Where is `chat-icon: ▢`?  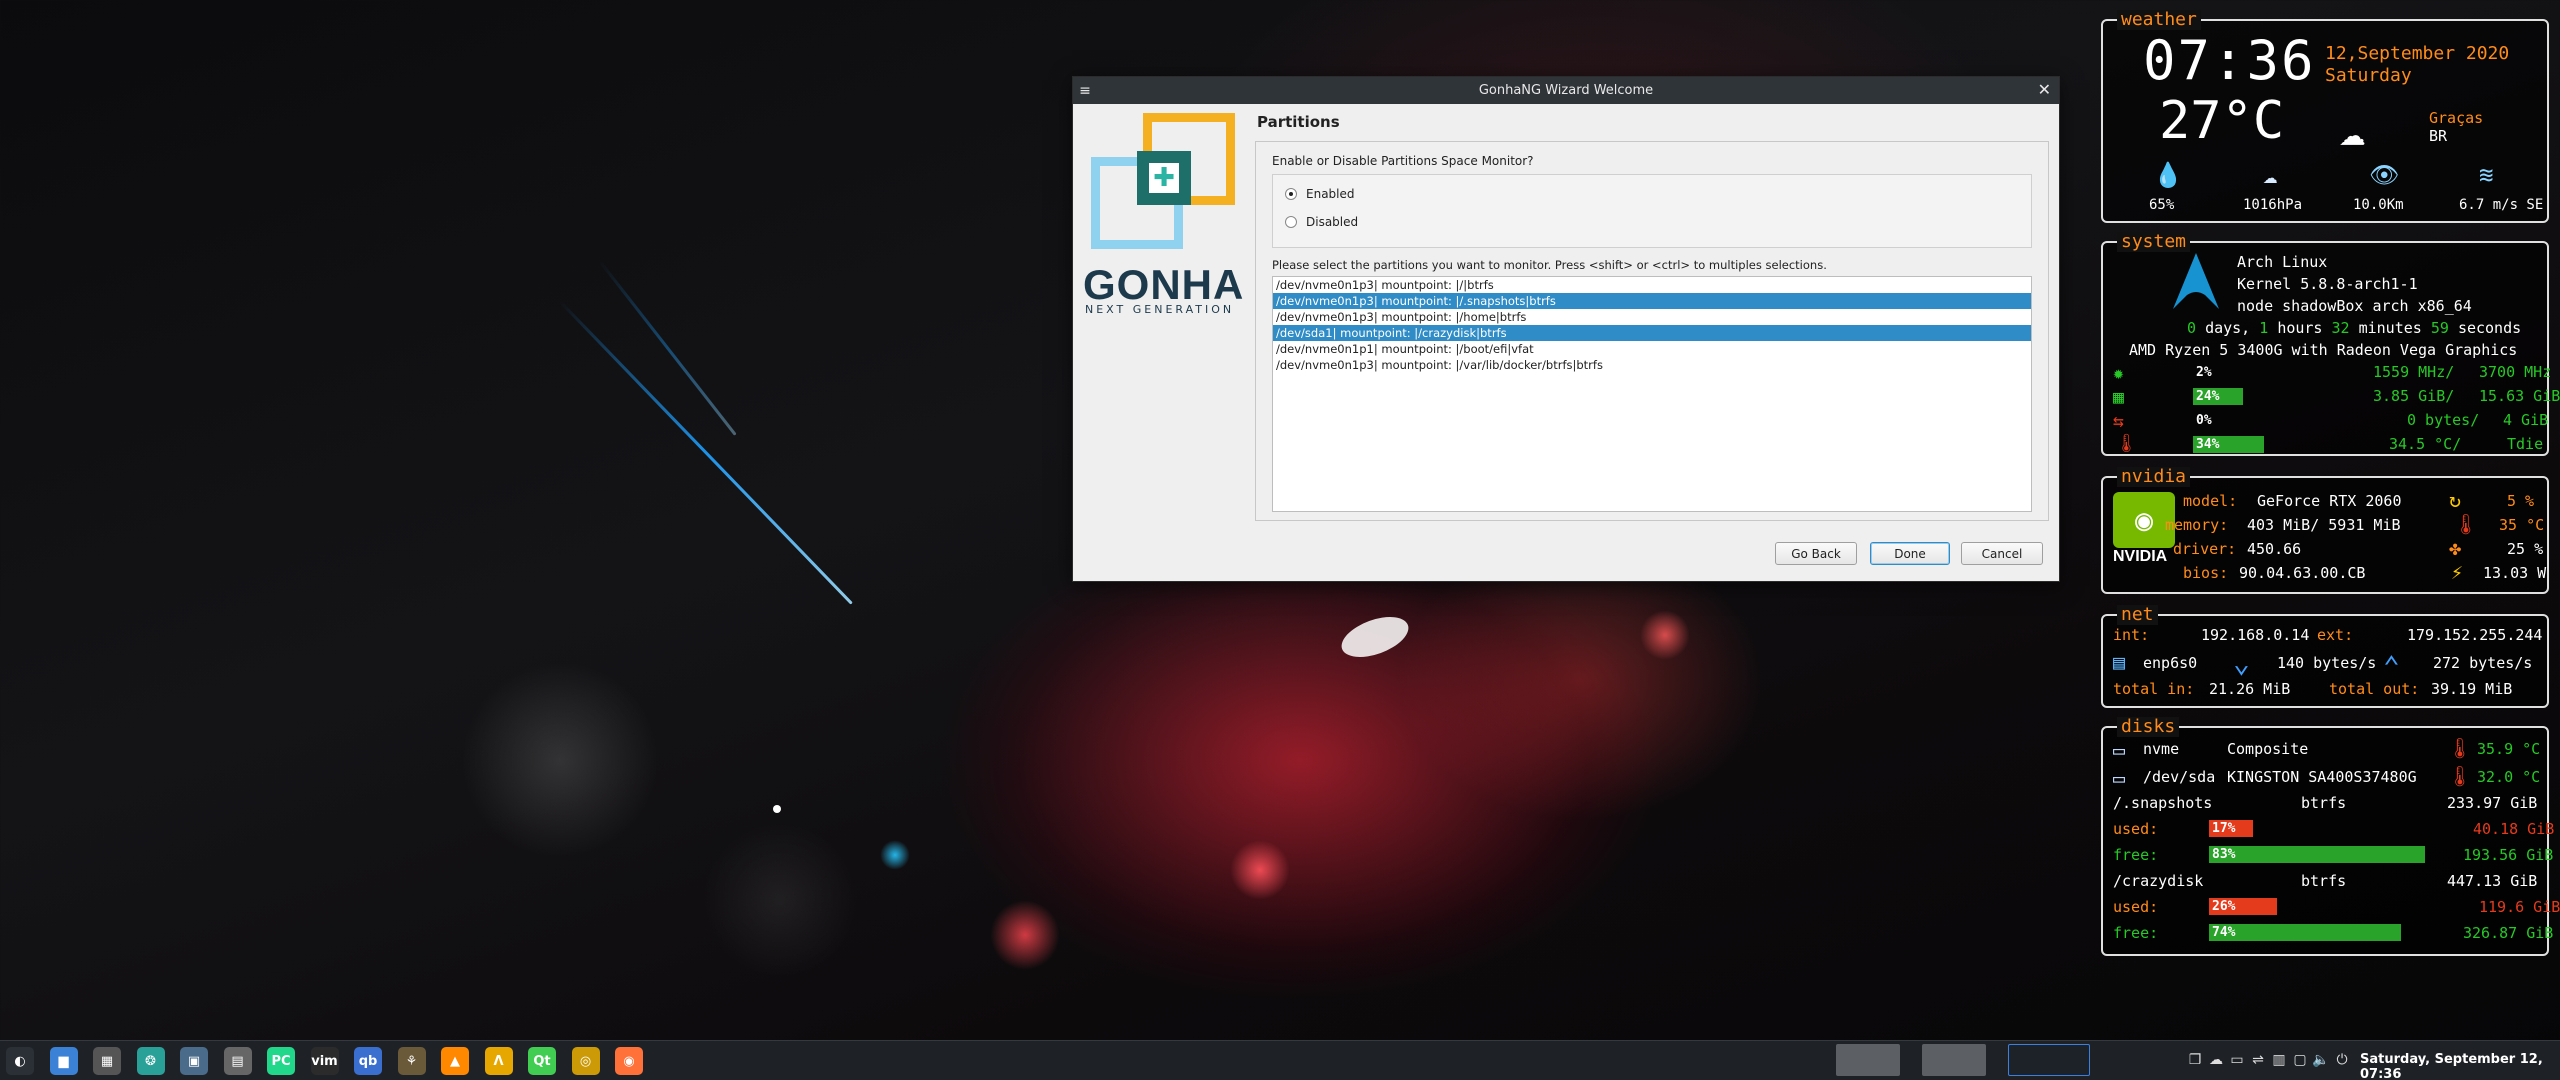 chat-icon: ▢ is located at coordinates (2300, 1060).